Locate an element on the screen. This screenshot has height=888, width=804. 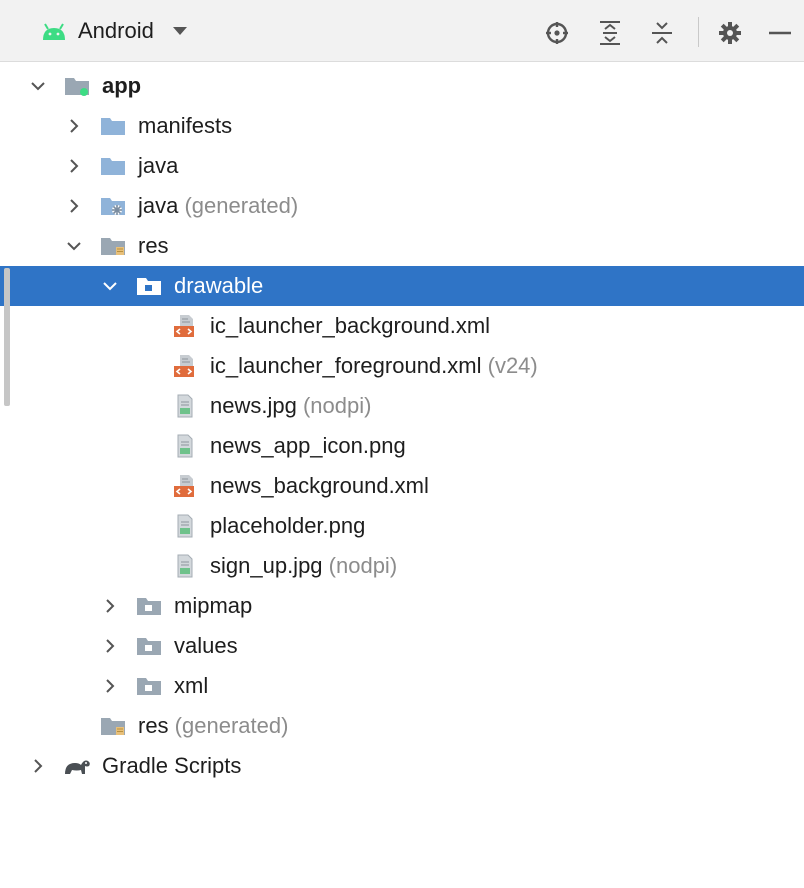
module-folder-icon is located at coordinates (77, 86).